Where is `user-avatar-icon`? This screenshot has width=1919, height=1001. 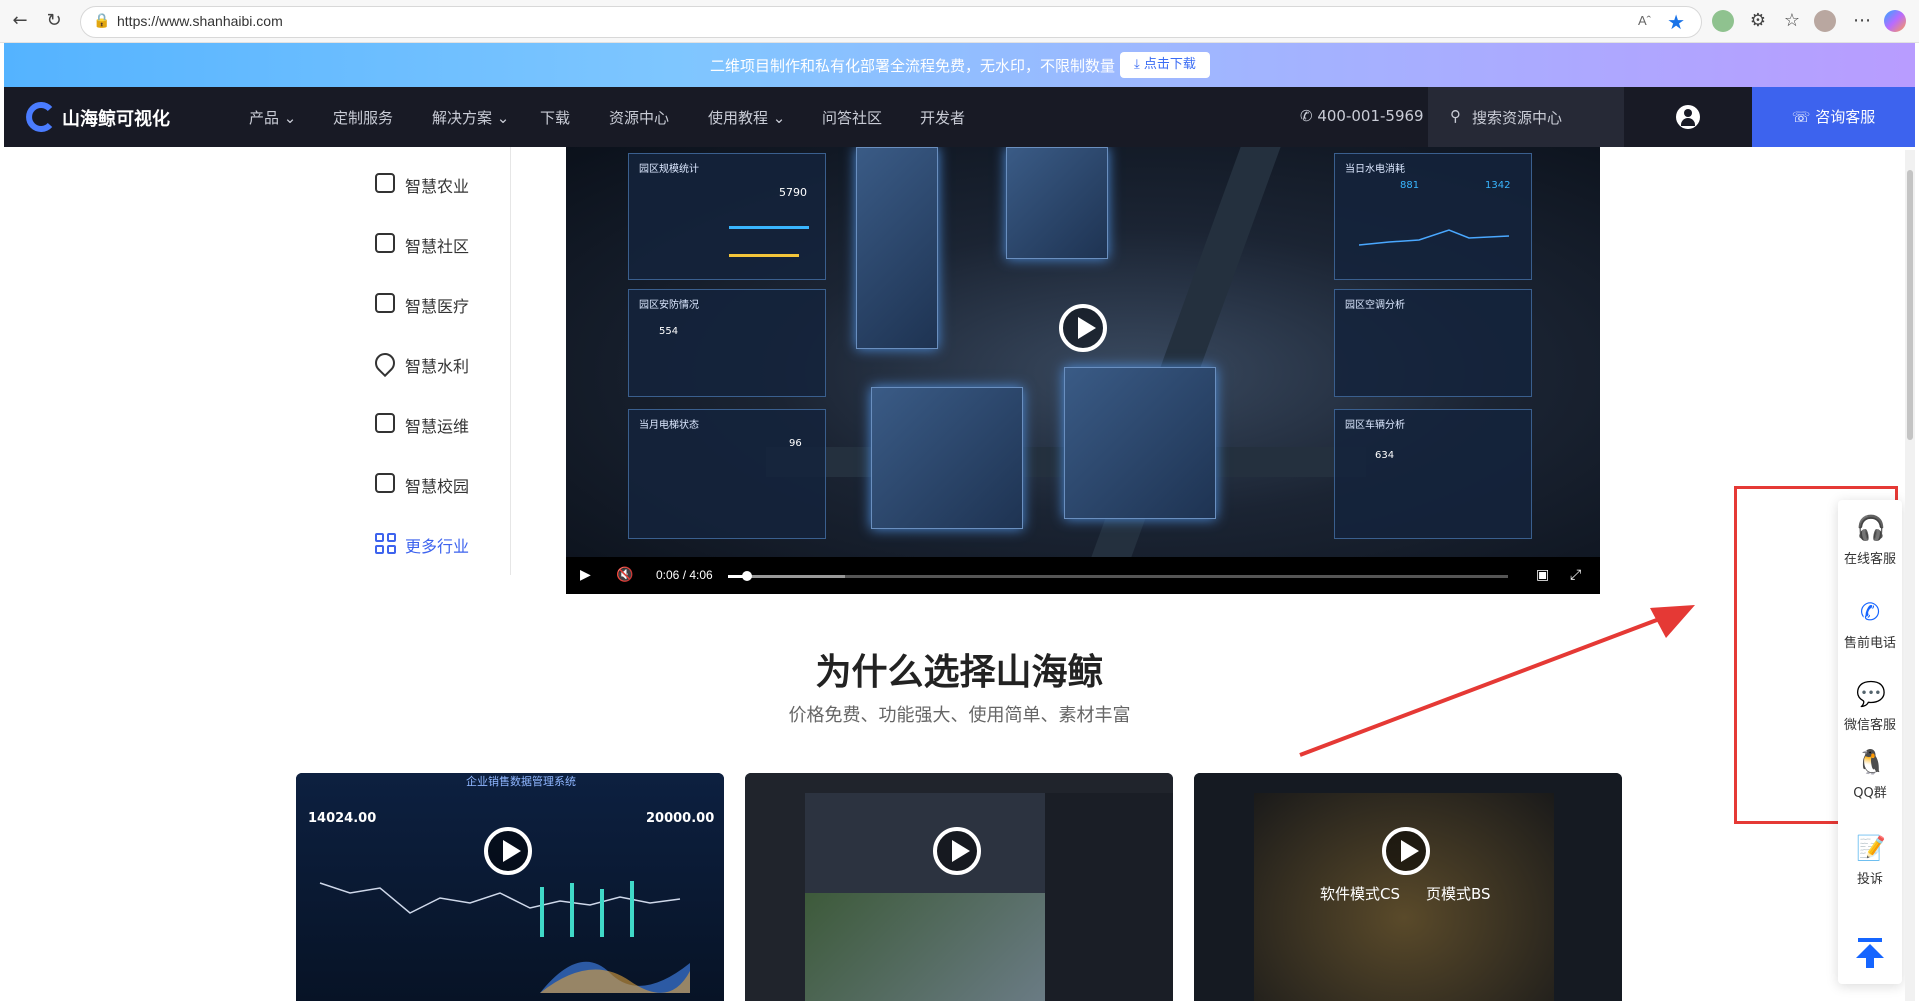 user-avatar-icon is located at coordinates (1688, 117).